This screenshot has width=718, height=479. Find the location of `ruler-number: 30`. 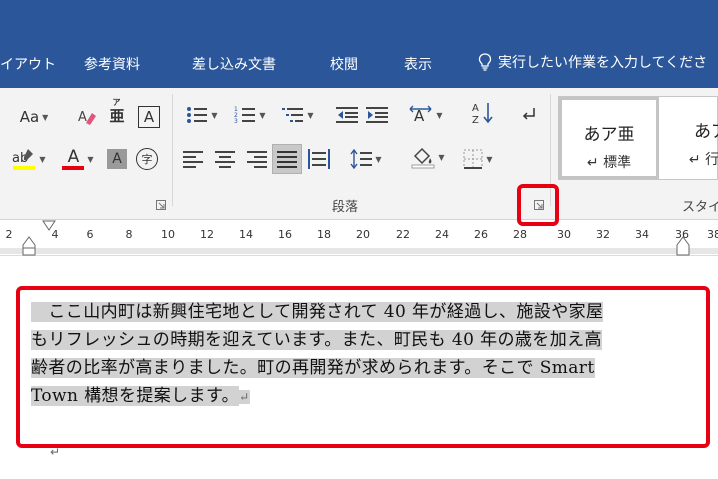

ruler-number: 30 is located at coordinates (564, 234).